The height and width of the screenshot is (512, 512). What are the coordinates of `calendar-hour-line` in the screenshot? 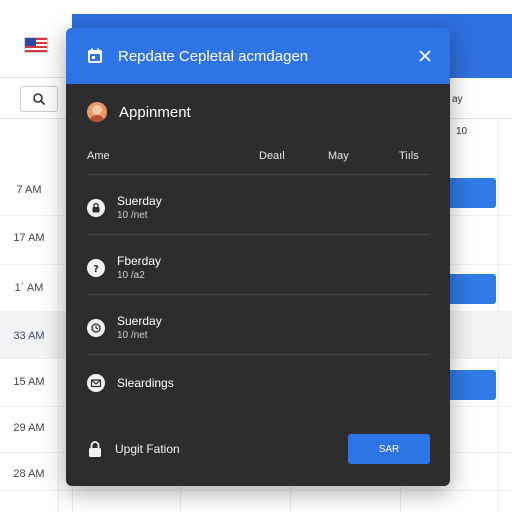 It's located at (256, 490).